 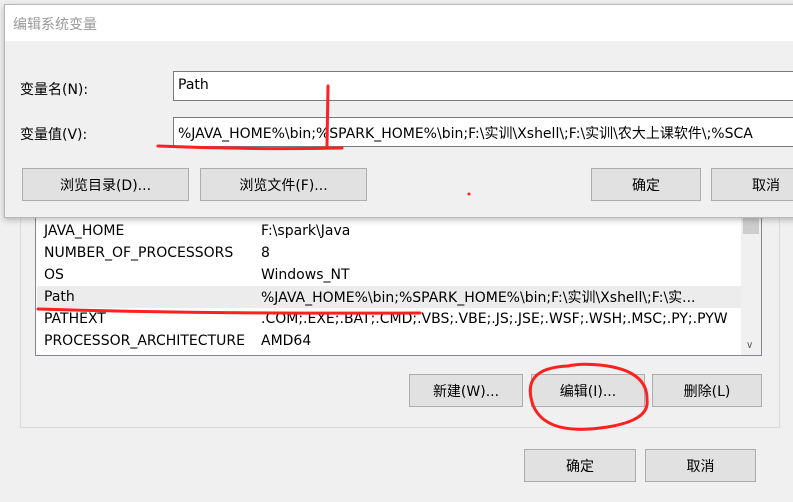 What do you see at coordinates (469, 194) in the screenshot?
I see `dot-mark` at bounding box center [469, 194].